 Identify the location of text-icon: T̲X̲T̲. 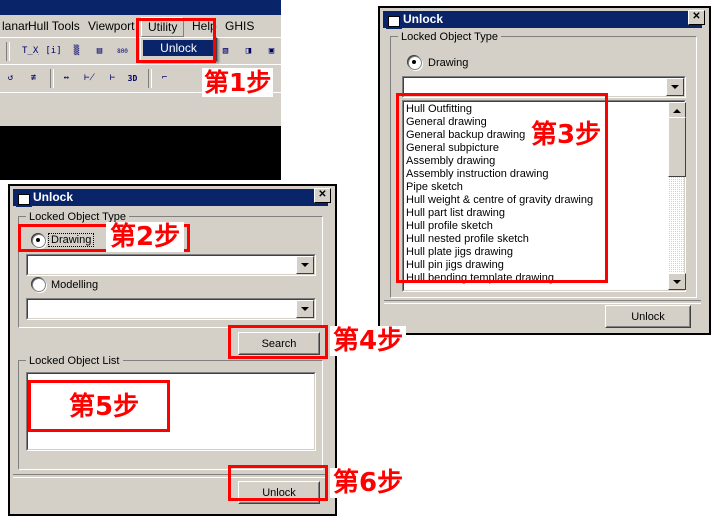
(30, 51).